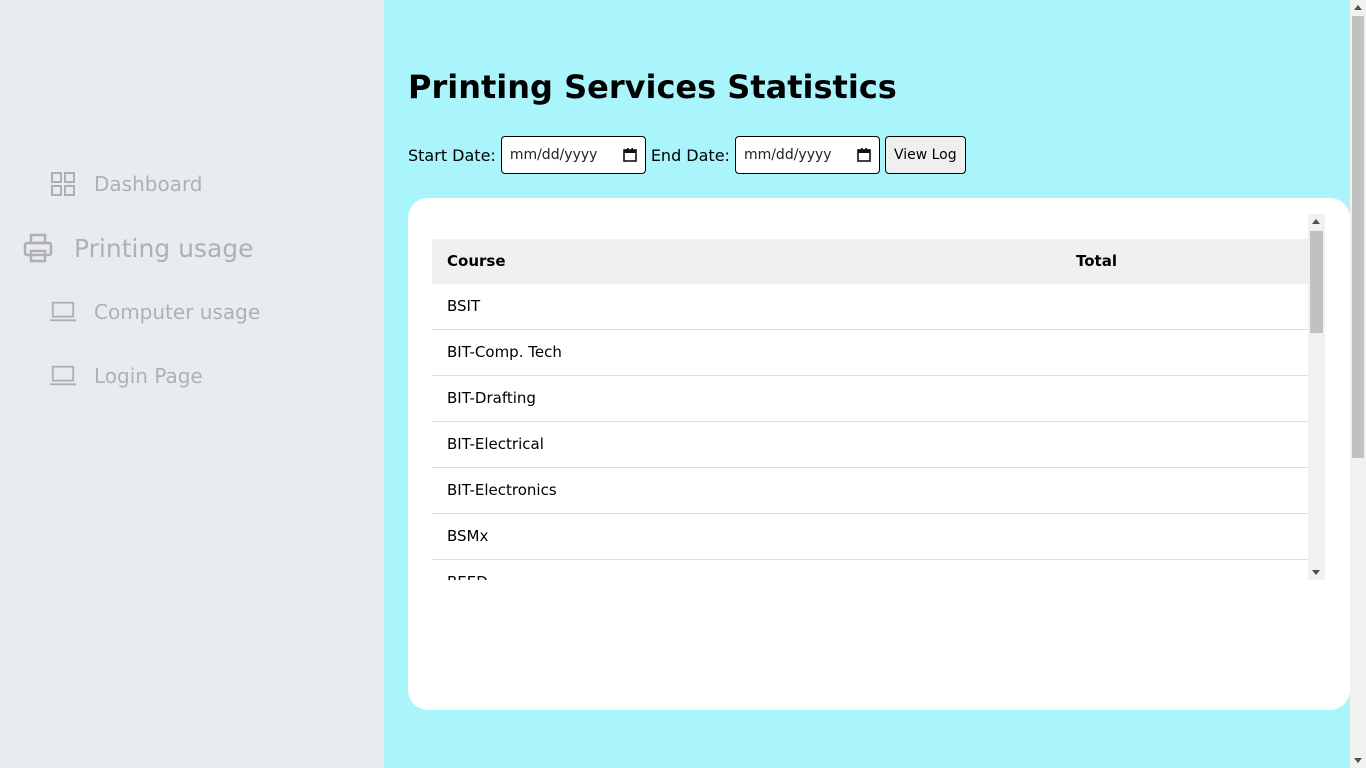 This screenshot has height=768, width=1366. Describe the element at coordinates (1096, 261) in the screenshot. I see `column-header-total: Total` at that location.